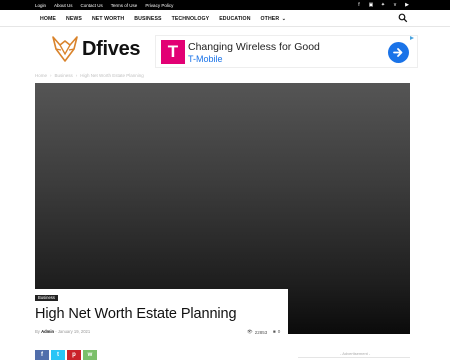 This screenshot has height=360, width=450. I want to click on t-mobile-logo-icon: T, so click(173, 52).